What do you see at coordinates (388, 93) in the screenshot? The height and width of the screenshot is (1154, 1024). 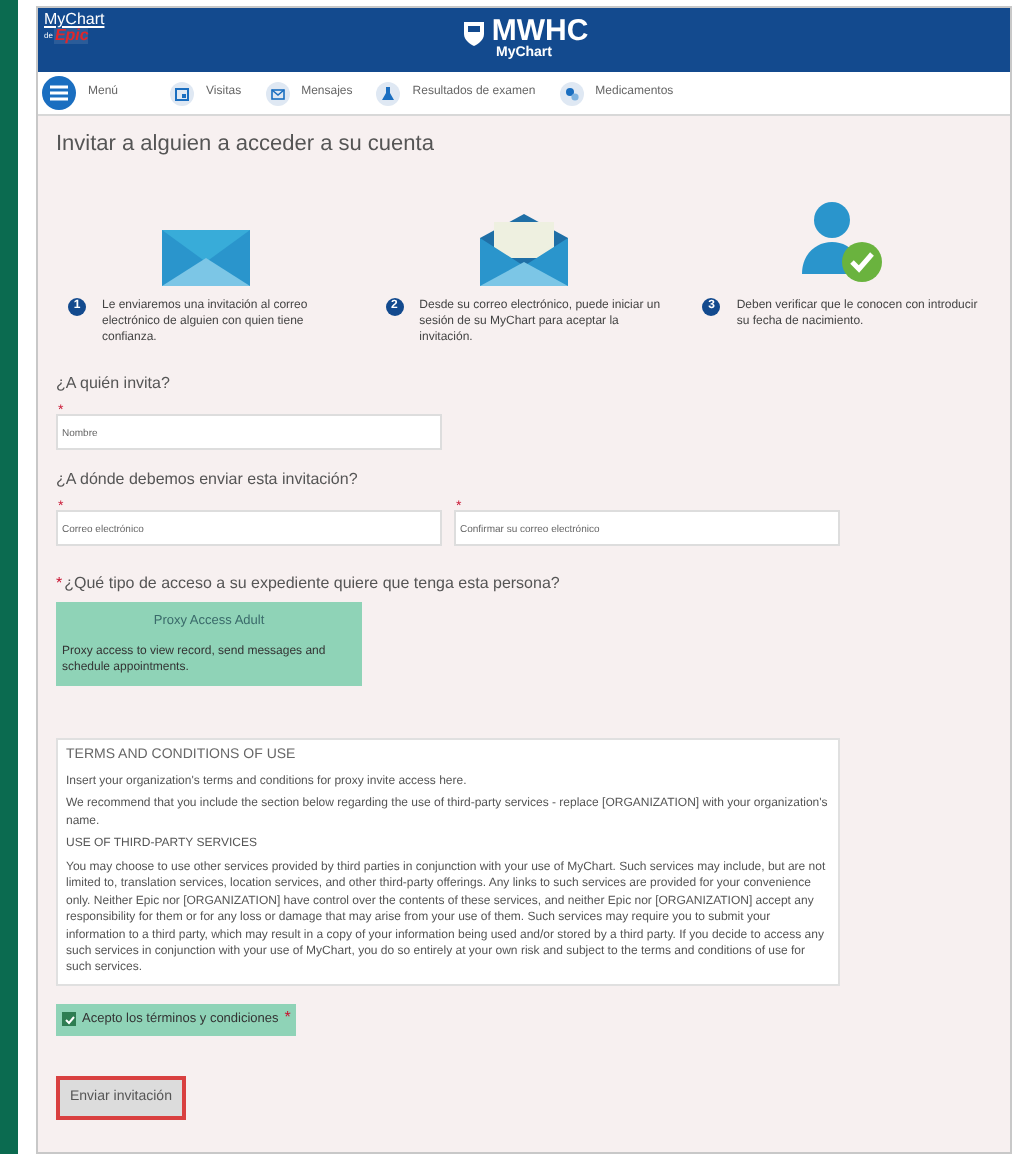 I see `flask-icon` at bounding box center [388, 93].